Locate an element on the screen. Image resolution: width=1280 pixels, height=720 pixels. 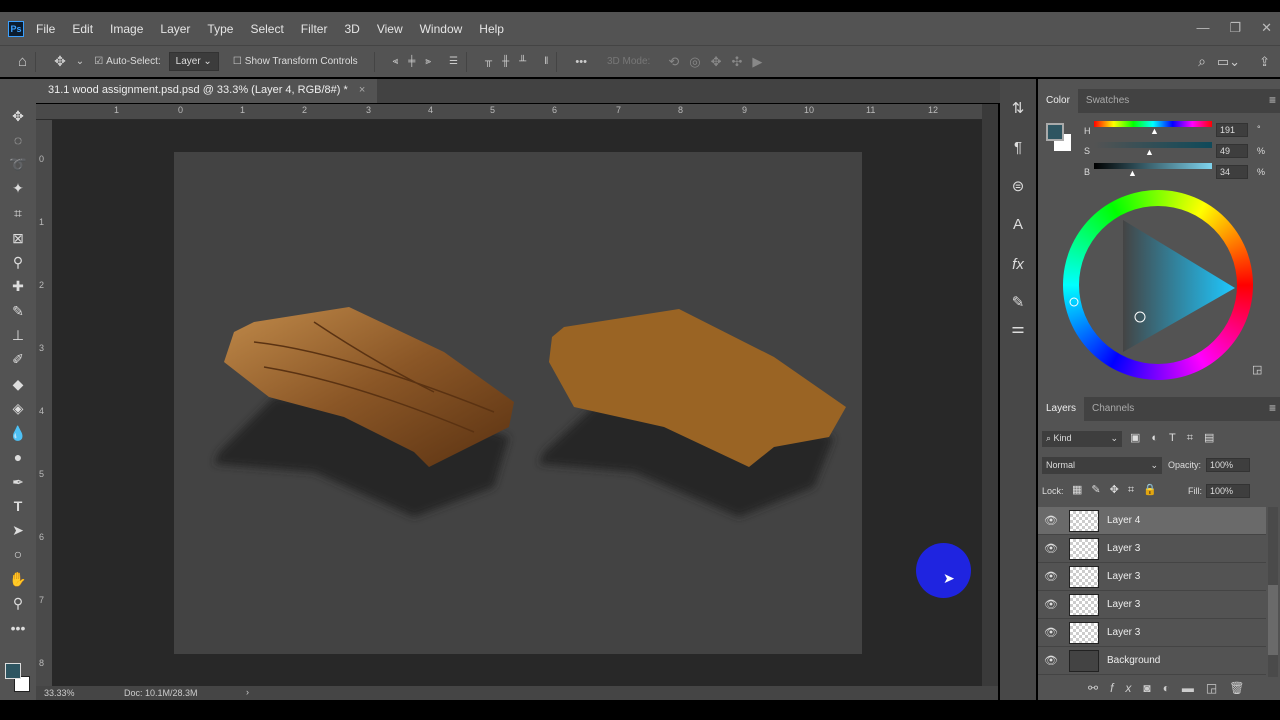
brightness-slider is located at coordinates (1153, 166).